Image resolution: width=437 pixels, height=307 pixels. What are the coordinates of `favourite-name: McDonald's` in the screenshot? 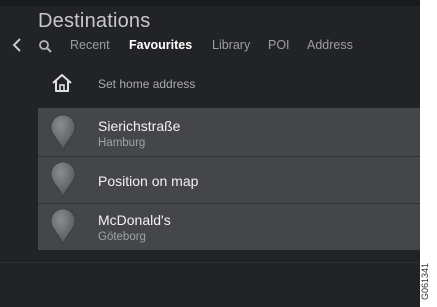 It's located at (134, 220).